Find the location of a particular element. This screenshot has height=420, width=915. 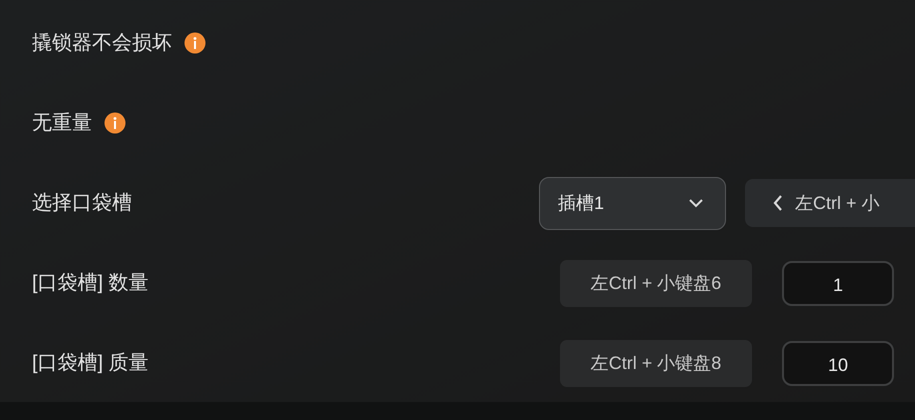

setting-label: 无重量 is located at coordinates (62, 123).